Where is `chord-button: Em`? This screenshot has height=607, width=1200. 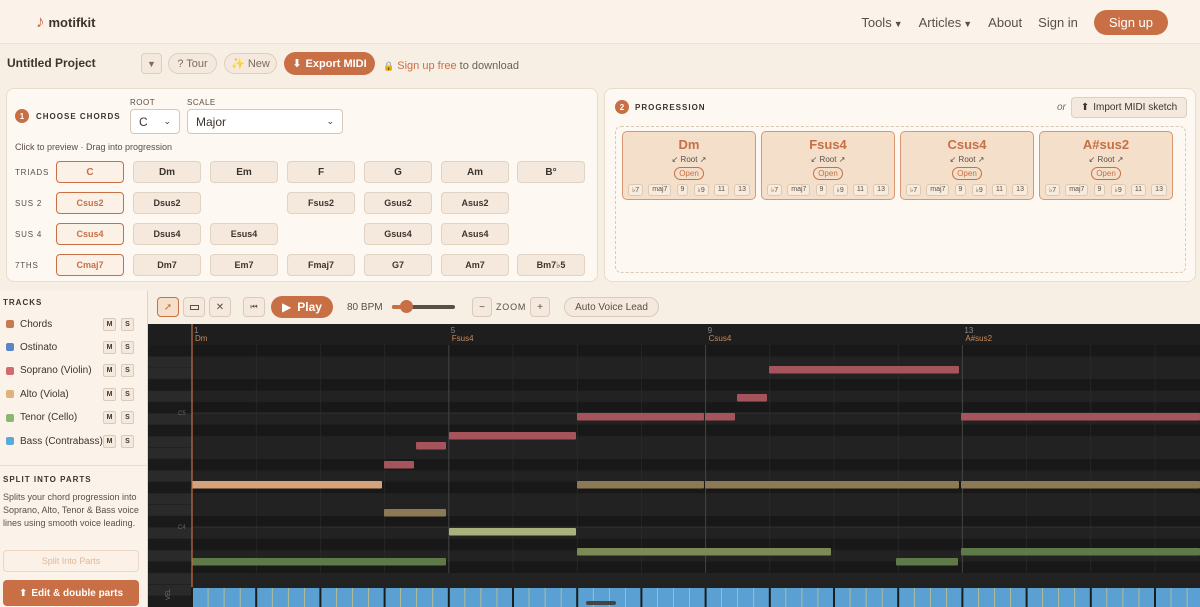
chord-button: Em is located at coordinates (244, 172).